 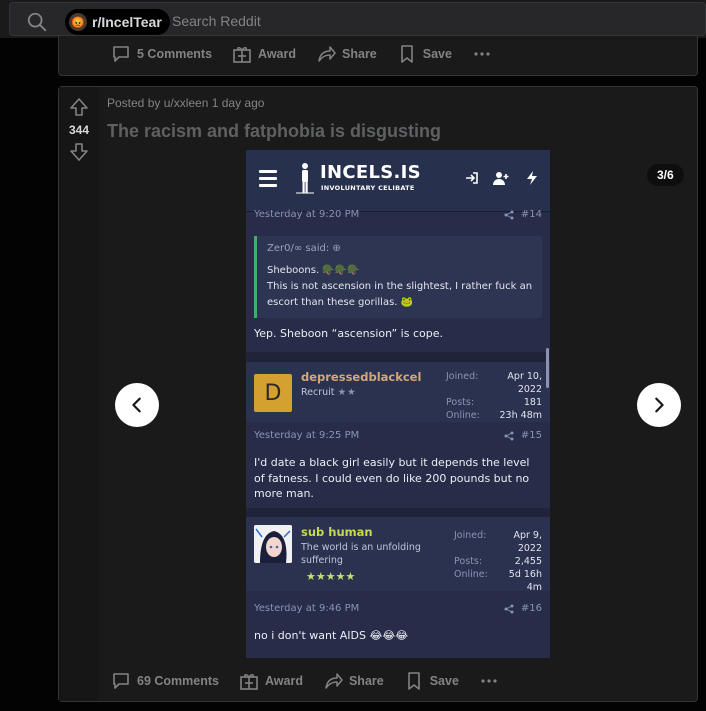 I want to click on subreddit-chip: 😡 r/IncelTear, so click(x=117, y=22).